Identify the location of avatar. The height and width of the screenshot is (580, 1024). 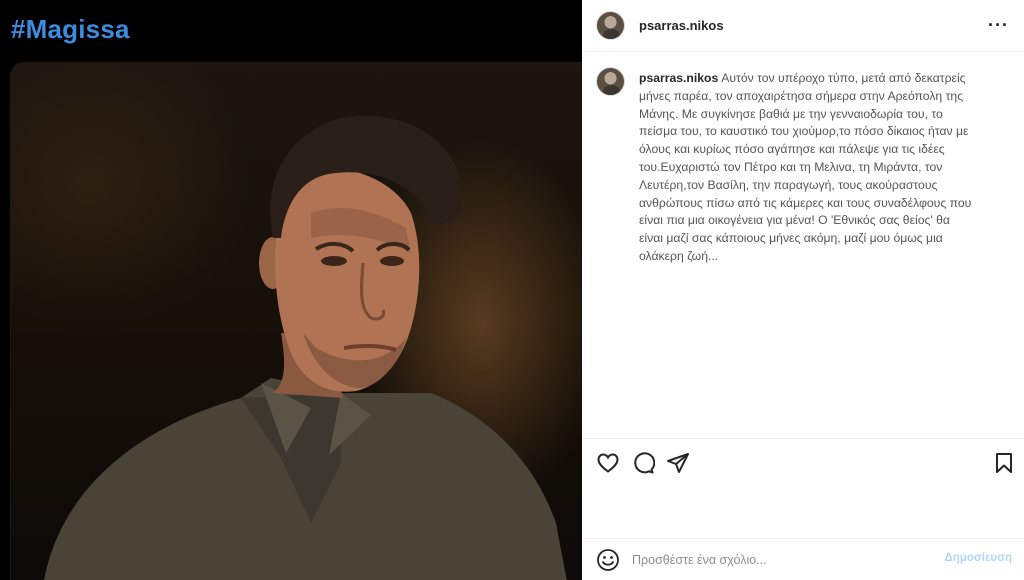
(610, 25).